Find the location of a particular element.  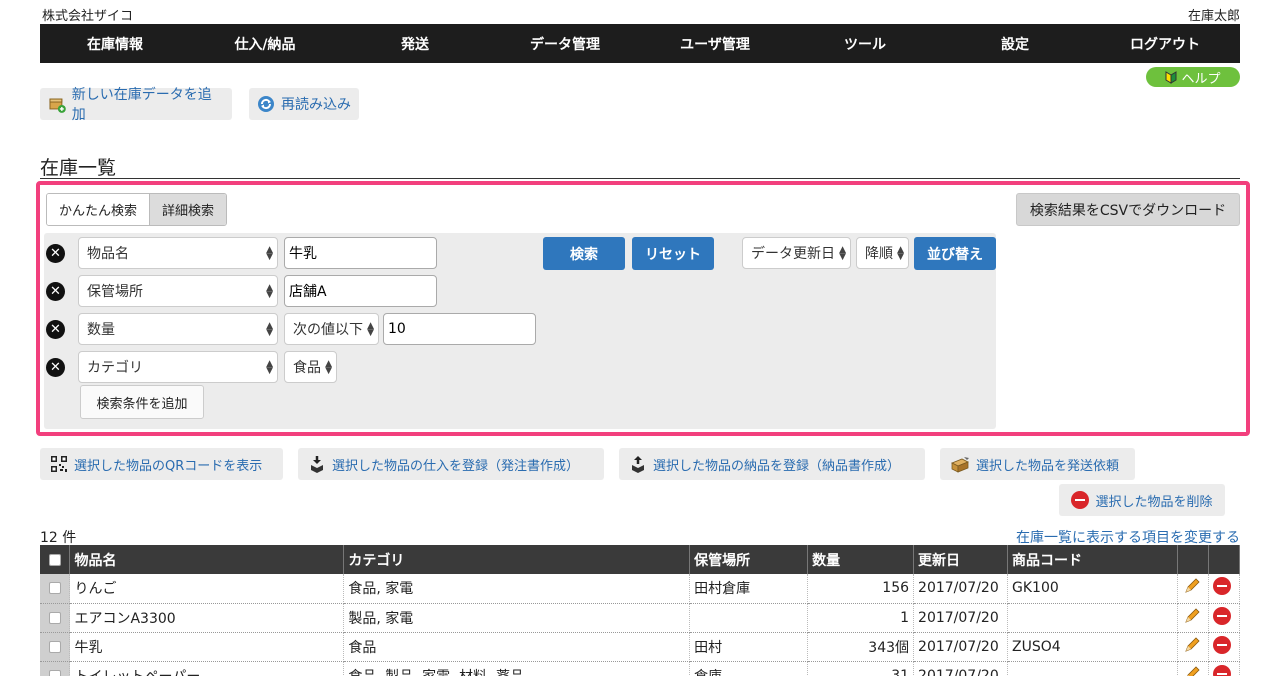

nav-user-management: ユーザ管理 is located at coordinates (715, 43).